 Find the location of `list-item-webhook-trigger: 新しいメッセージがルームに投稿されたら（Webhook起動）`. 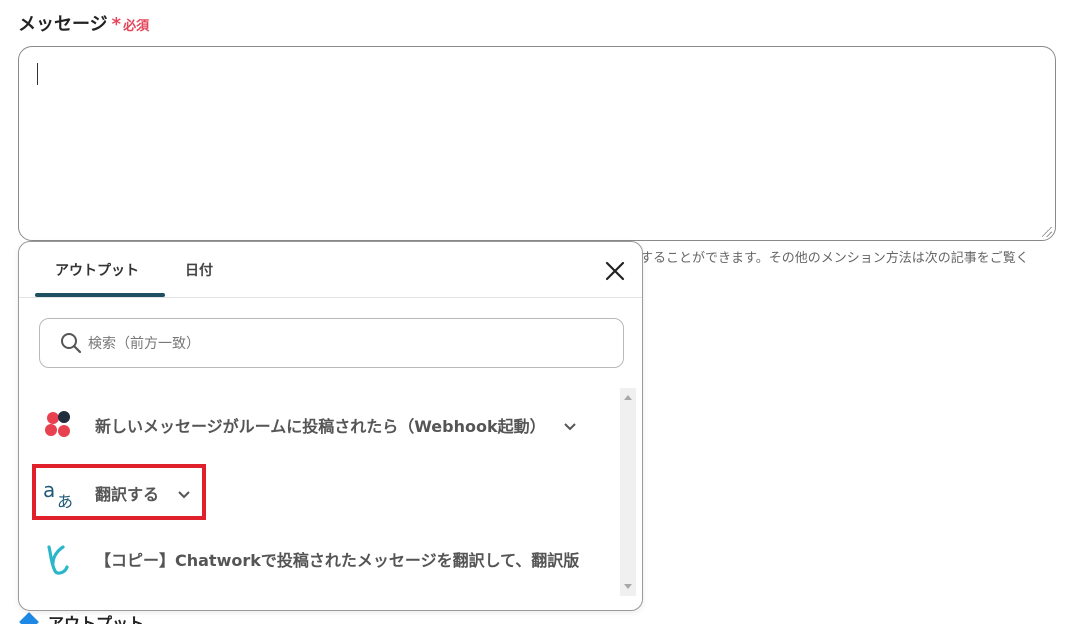

list-item-webhook-trigger: 新しいメッセージがルームに投稿されたら（Webhook起動） is located at coordinates (319, 425).